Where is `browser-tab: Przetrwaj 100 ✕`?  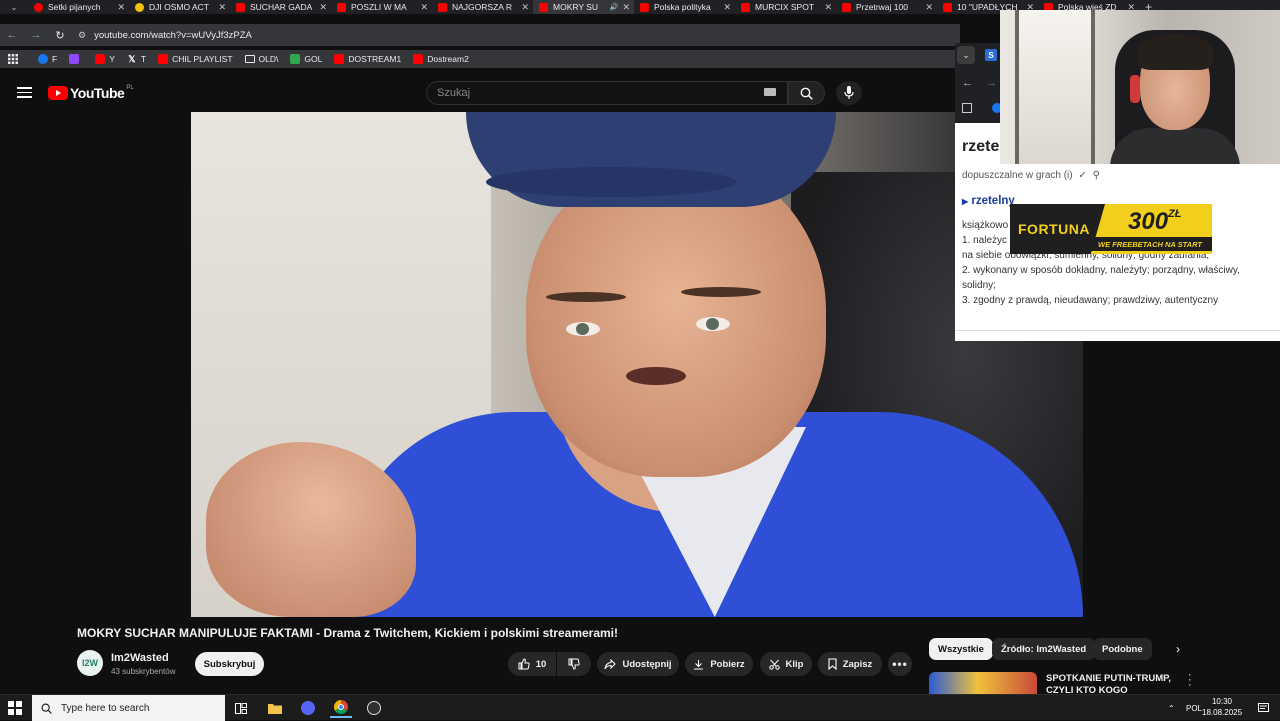
browser-tab: Przetrwaj 100 ✕ is located at coordinates (886, 7).